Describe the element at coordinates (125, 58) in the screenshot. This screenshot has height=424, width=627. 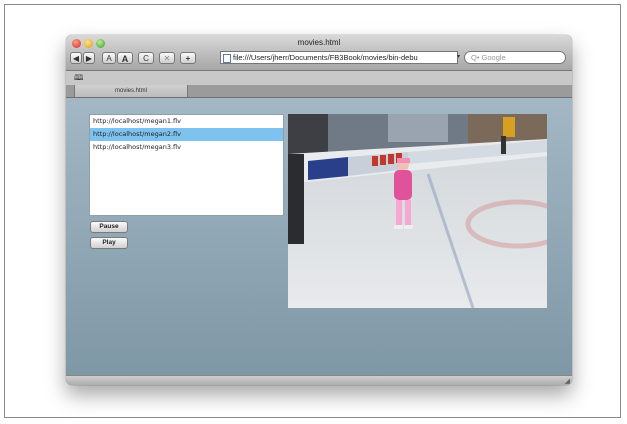
I see `text-bigger-button: A` at that location.